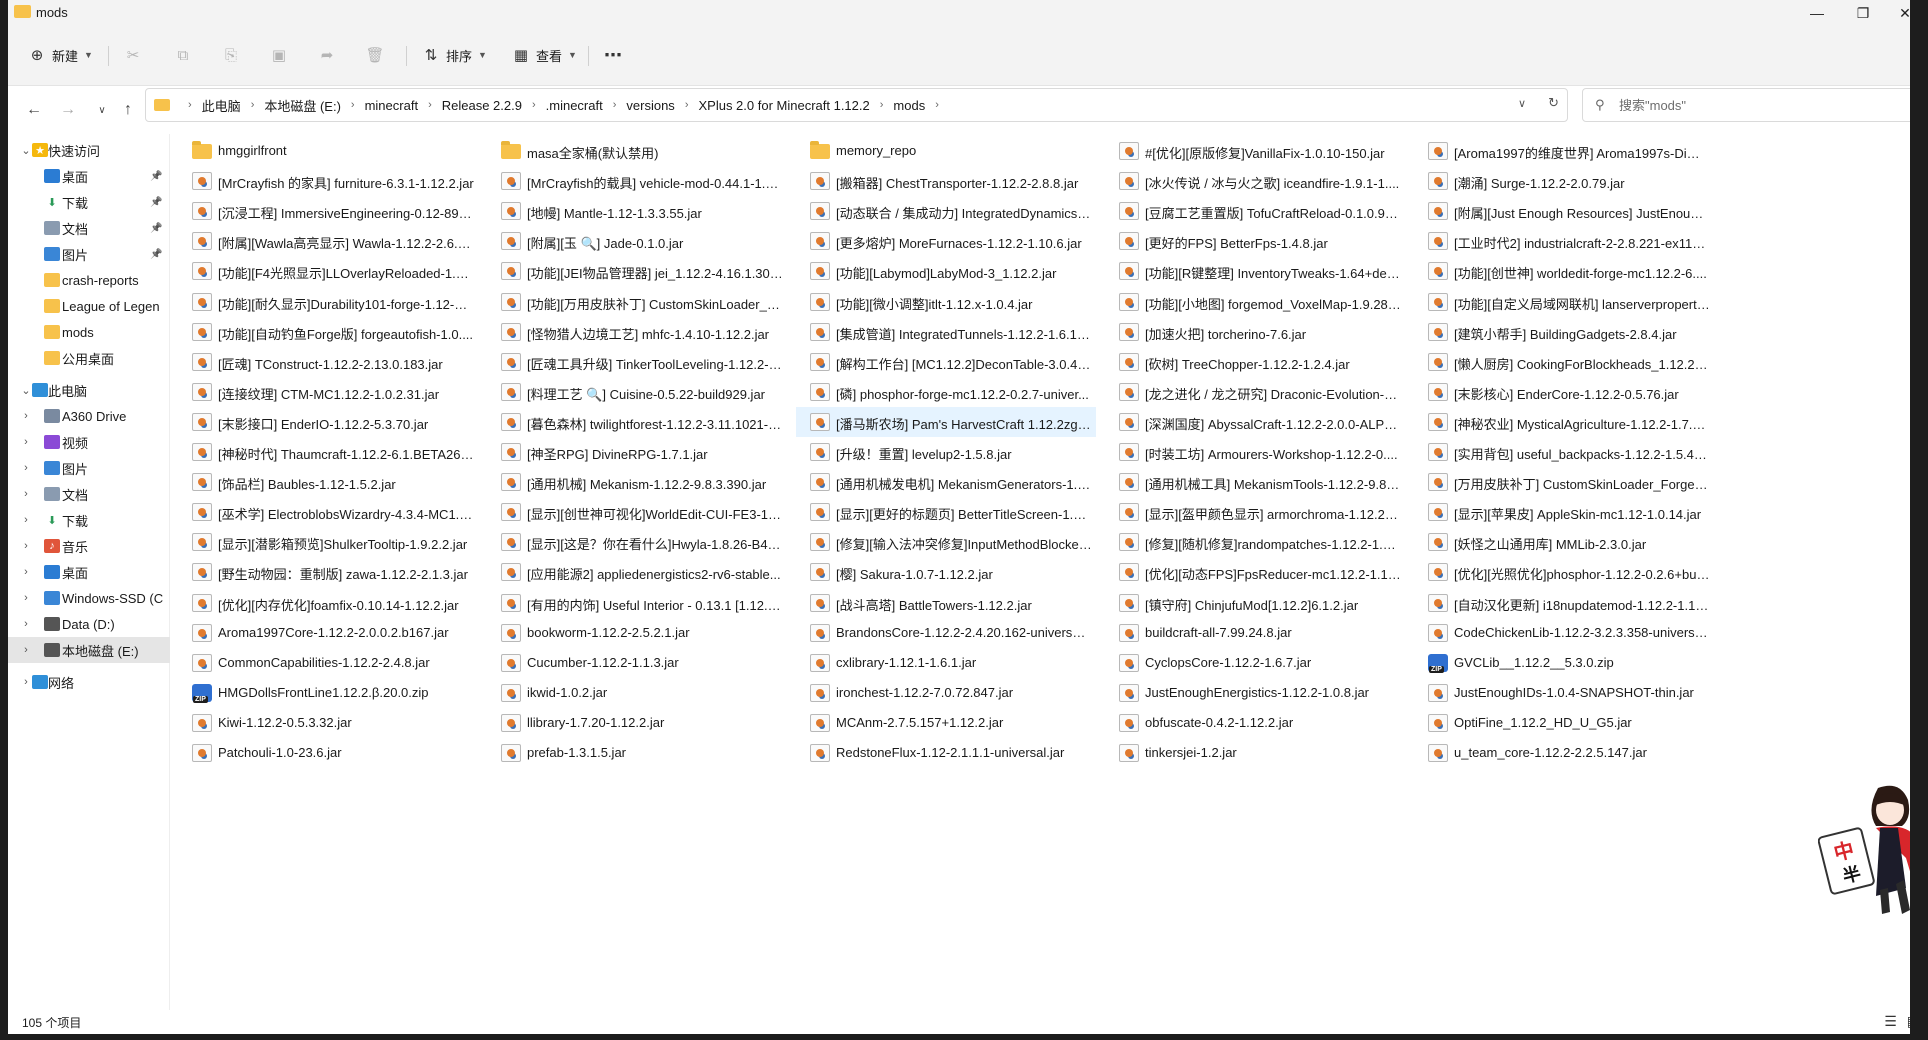 This screenshot has width=1928, height=1040. I want to click on sidebar-item-downloads: › ⬇ 下载, so click(89, 520).